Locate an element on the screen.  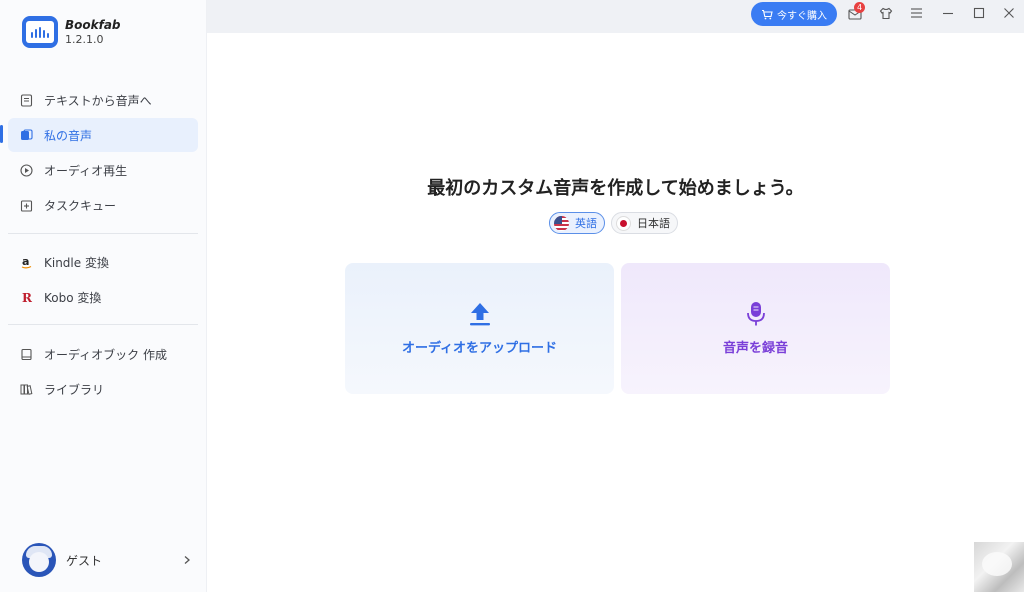
language-selector: 英語 日本語 is located at coordinates (616, 223).